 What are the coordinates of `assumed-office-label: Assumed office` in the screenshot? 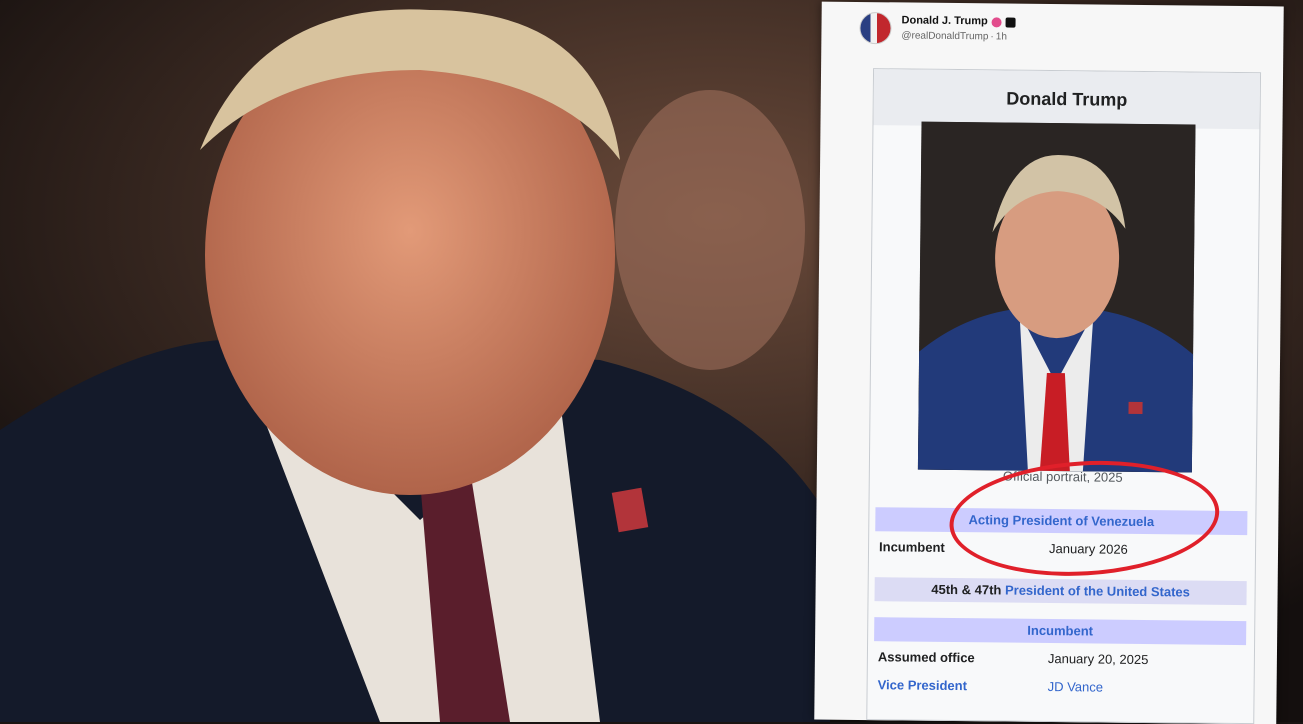 It's located at (926, 657).